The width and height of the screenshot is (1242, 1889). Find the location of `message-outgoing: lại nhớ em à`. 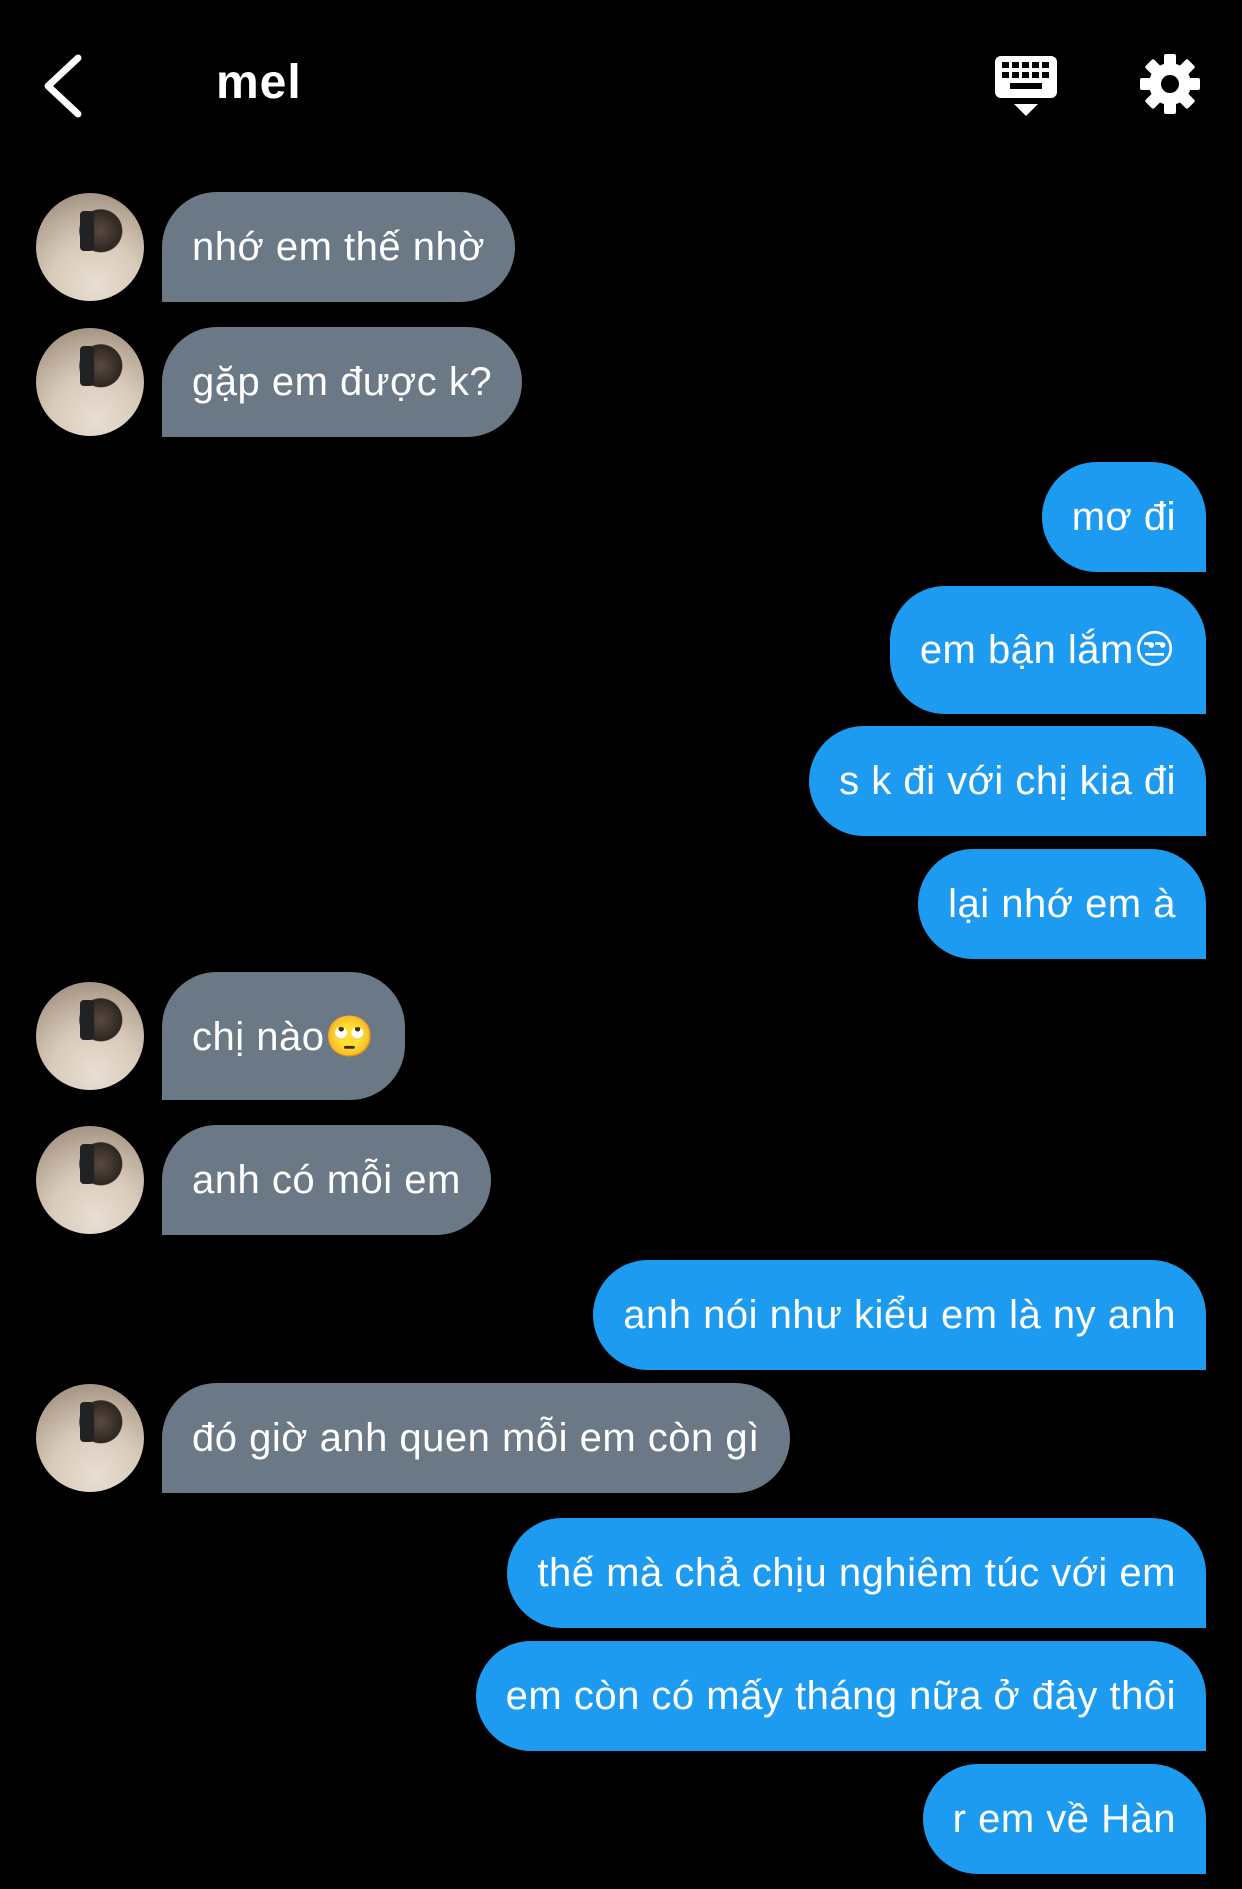

message-outgoing: lại nhớ em à is located at coordinates (1062, 904).